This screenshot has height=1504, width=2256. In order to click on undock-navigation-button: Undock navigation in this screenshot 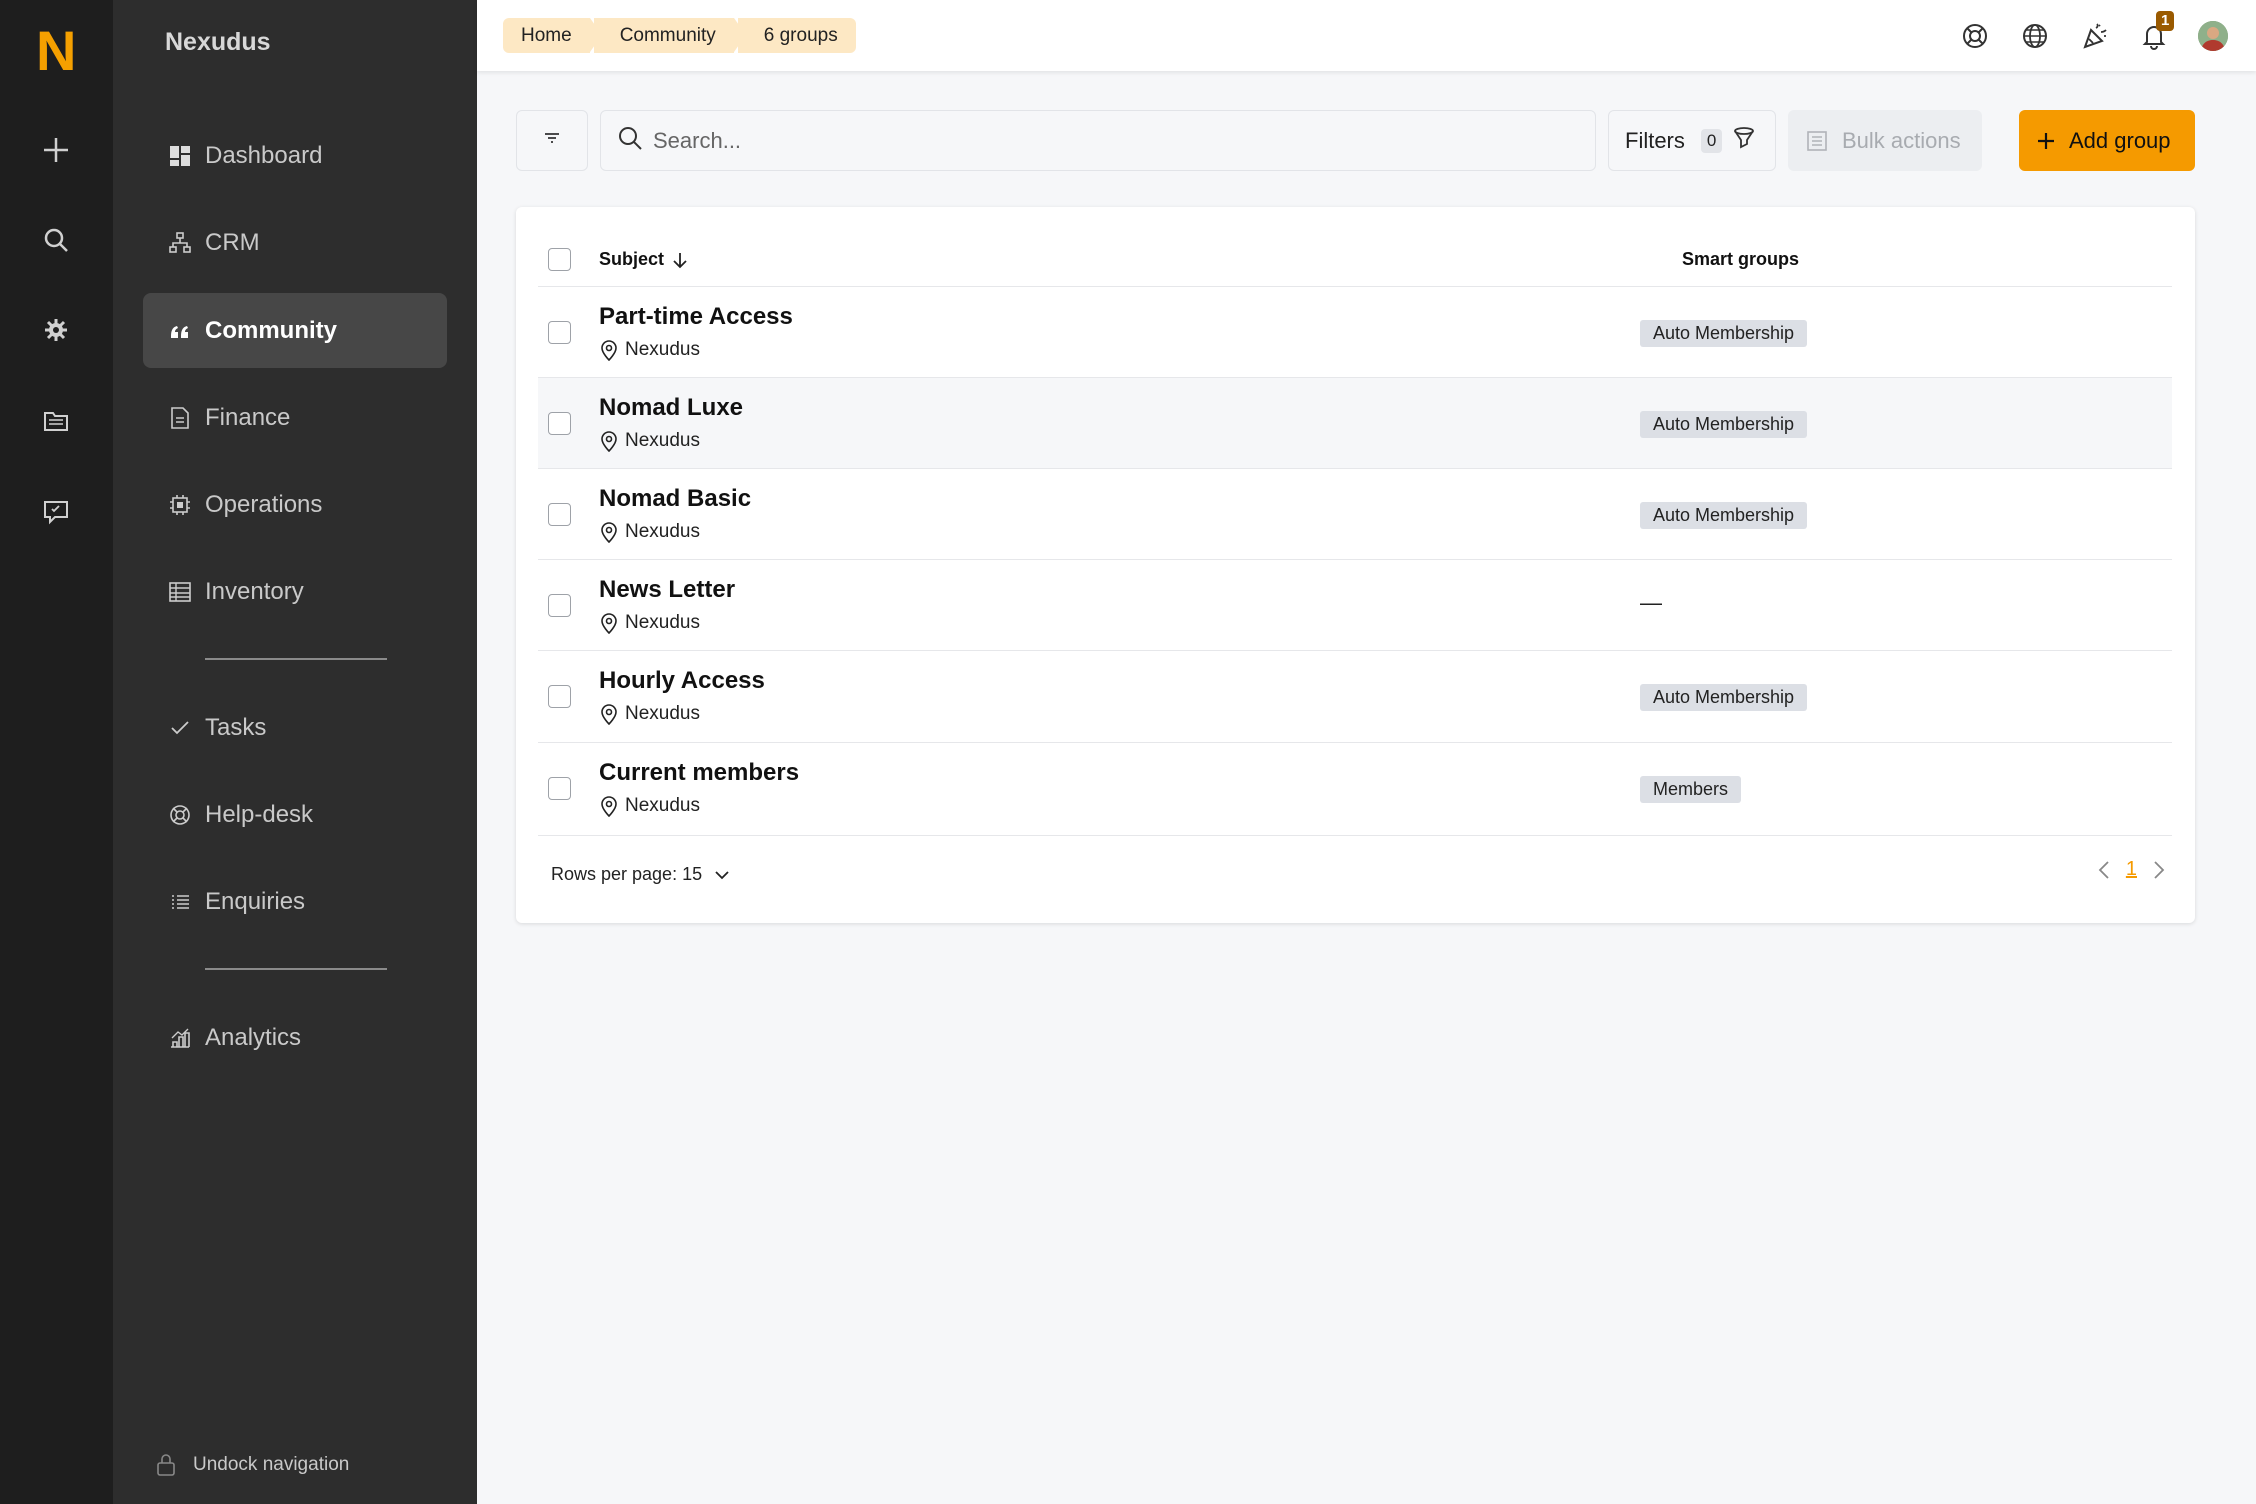, I will do `click(251, 1465)`.